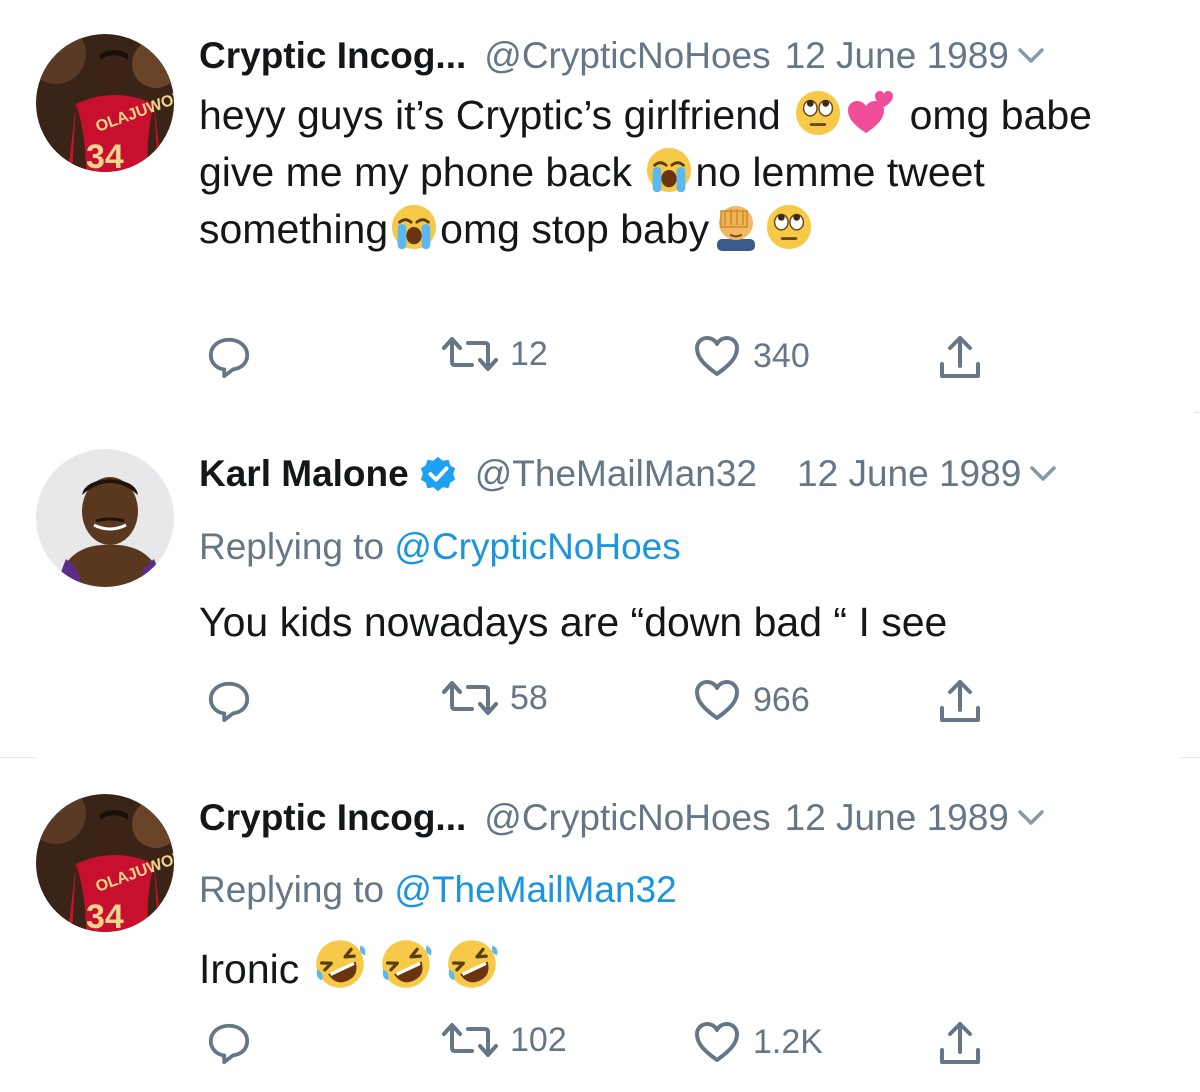 Image resolution: width=1200 pixels, height=1092 pixels. What do you see at coordinates (781, 355) in the screenshot?
I see `like-count: 340` at bounding box center [781, 355].